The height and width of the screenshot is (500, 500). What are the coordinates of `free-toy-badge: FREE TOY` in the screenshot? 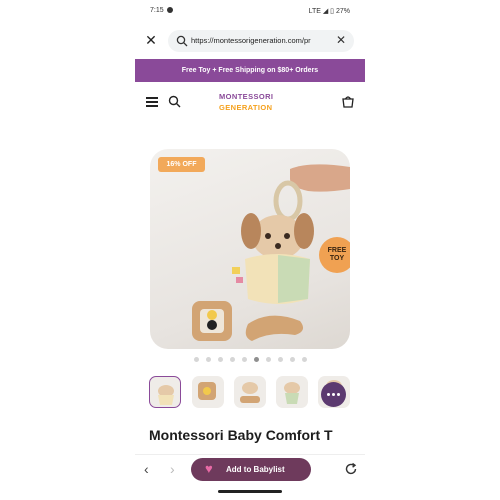 It's located at (334, 255).